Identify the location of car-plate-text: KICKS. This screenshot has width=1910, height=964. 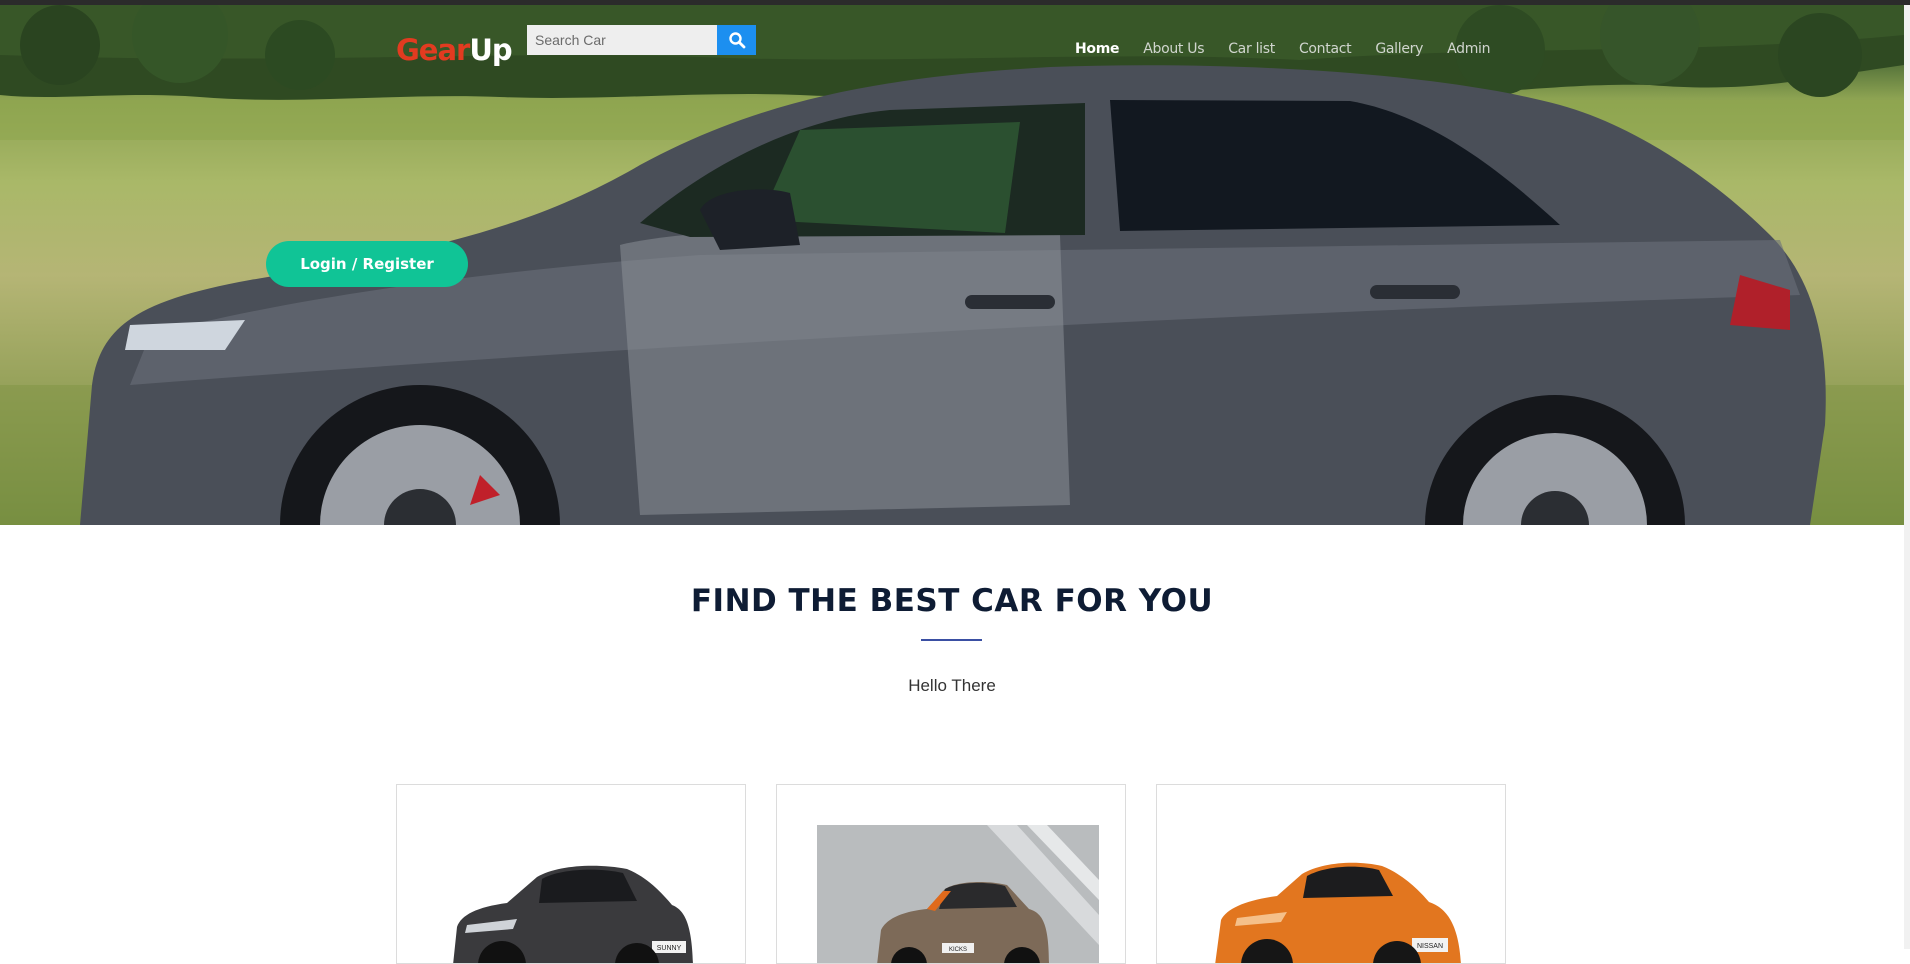
(958, 950).